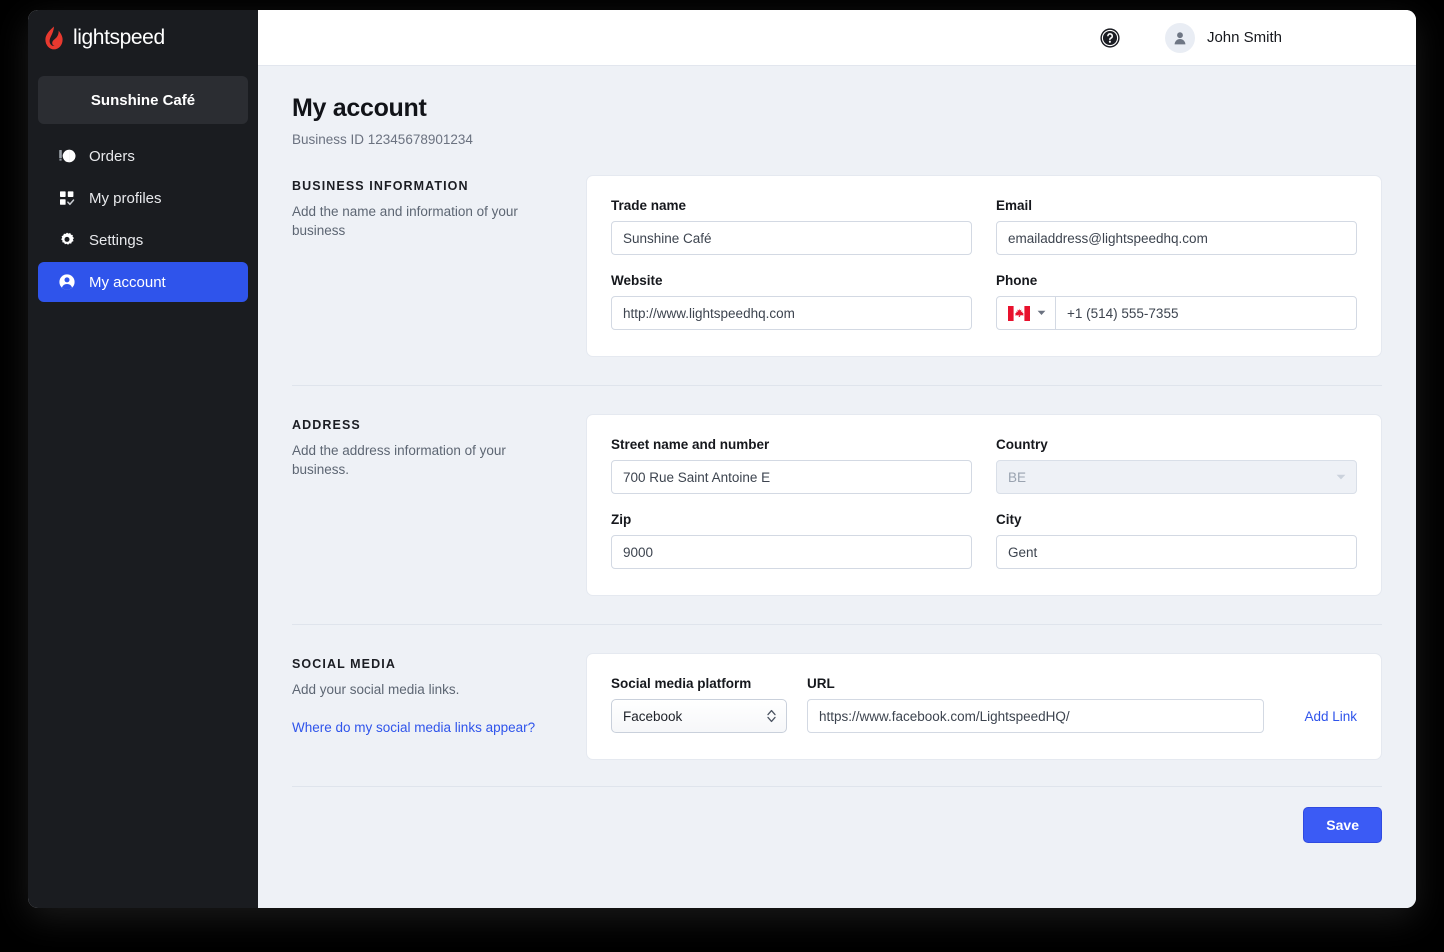 This screenshot has width=1444, height=952. I want to click on field-city: City, so click(1176, 540).